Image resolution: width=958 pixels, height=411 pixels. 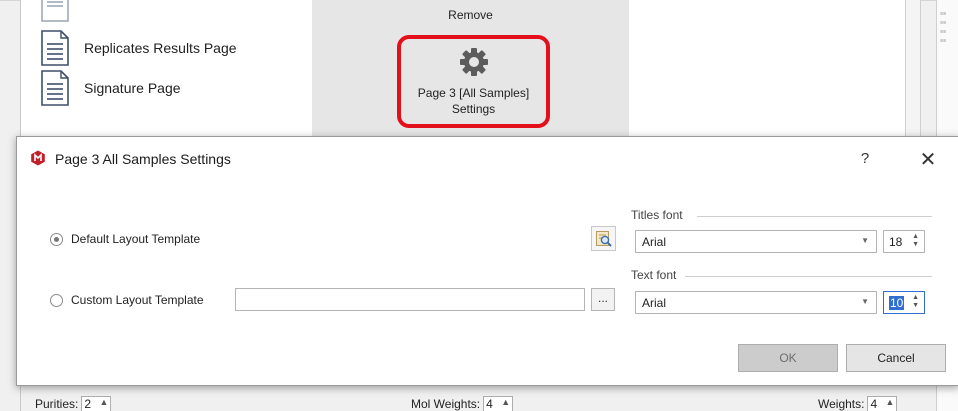 I want to click on mol-weights-field: Mol Weights: 4 ▲, so click(x=462, y=403).